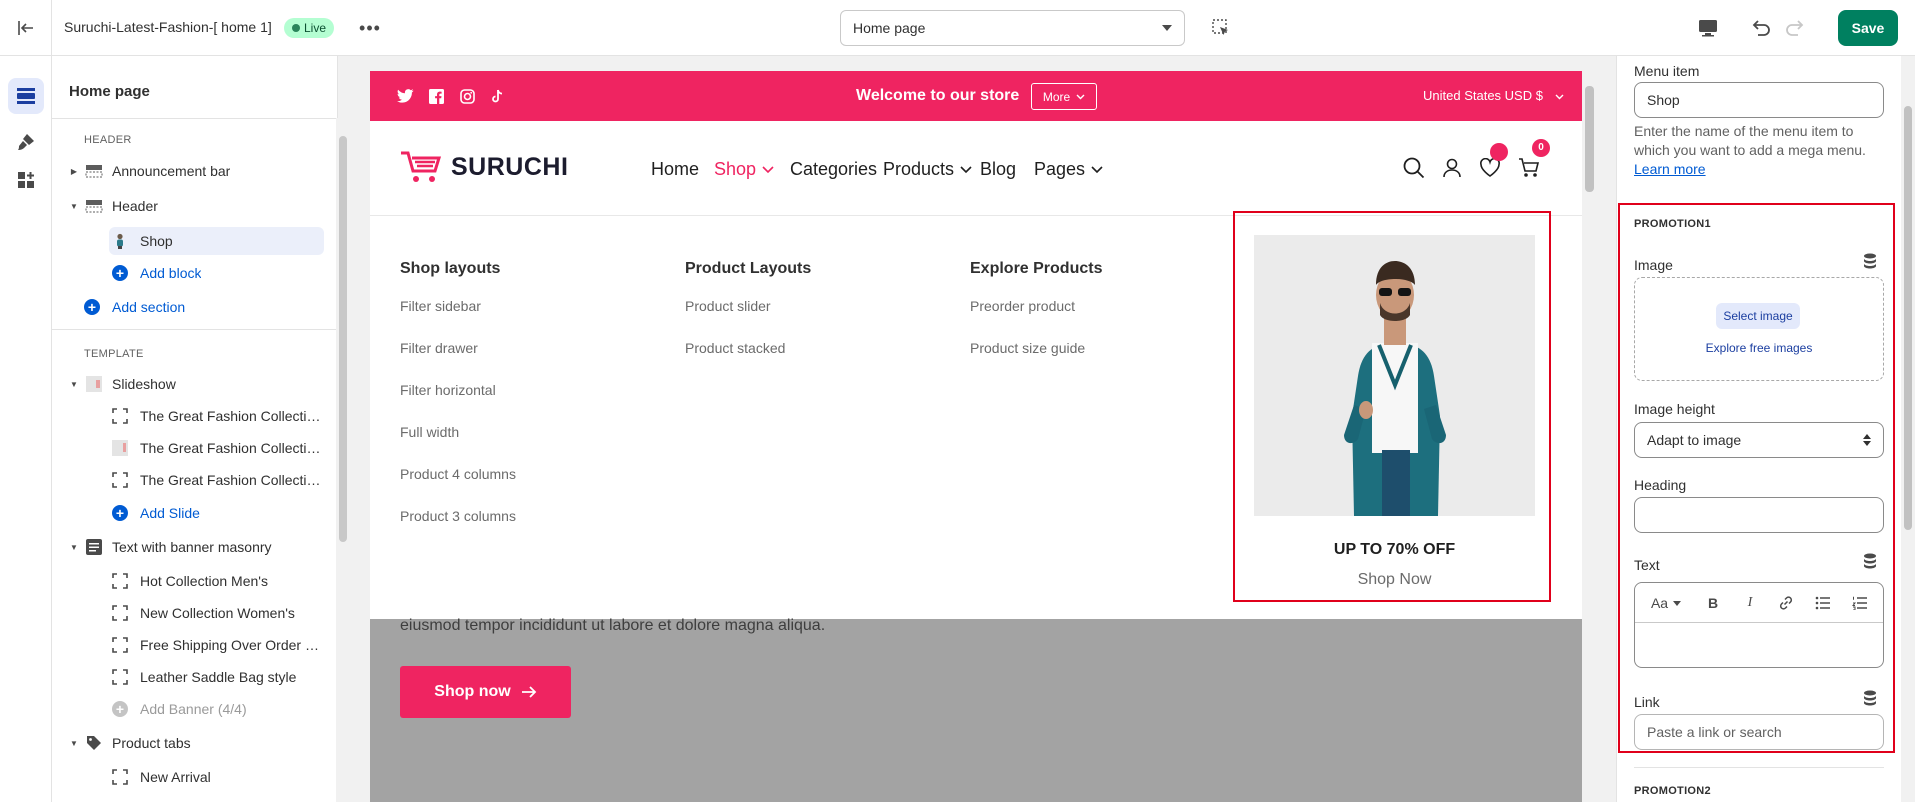  I want to click on add-banner-button: + Add Banner (4/4), so click(194, 709).